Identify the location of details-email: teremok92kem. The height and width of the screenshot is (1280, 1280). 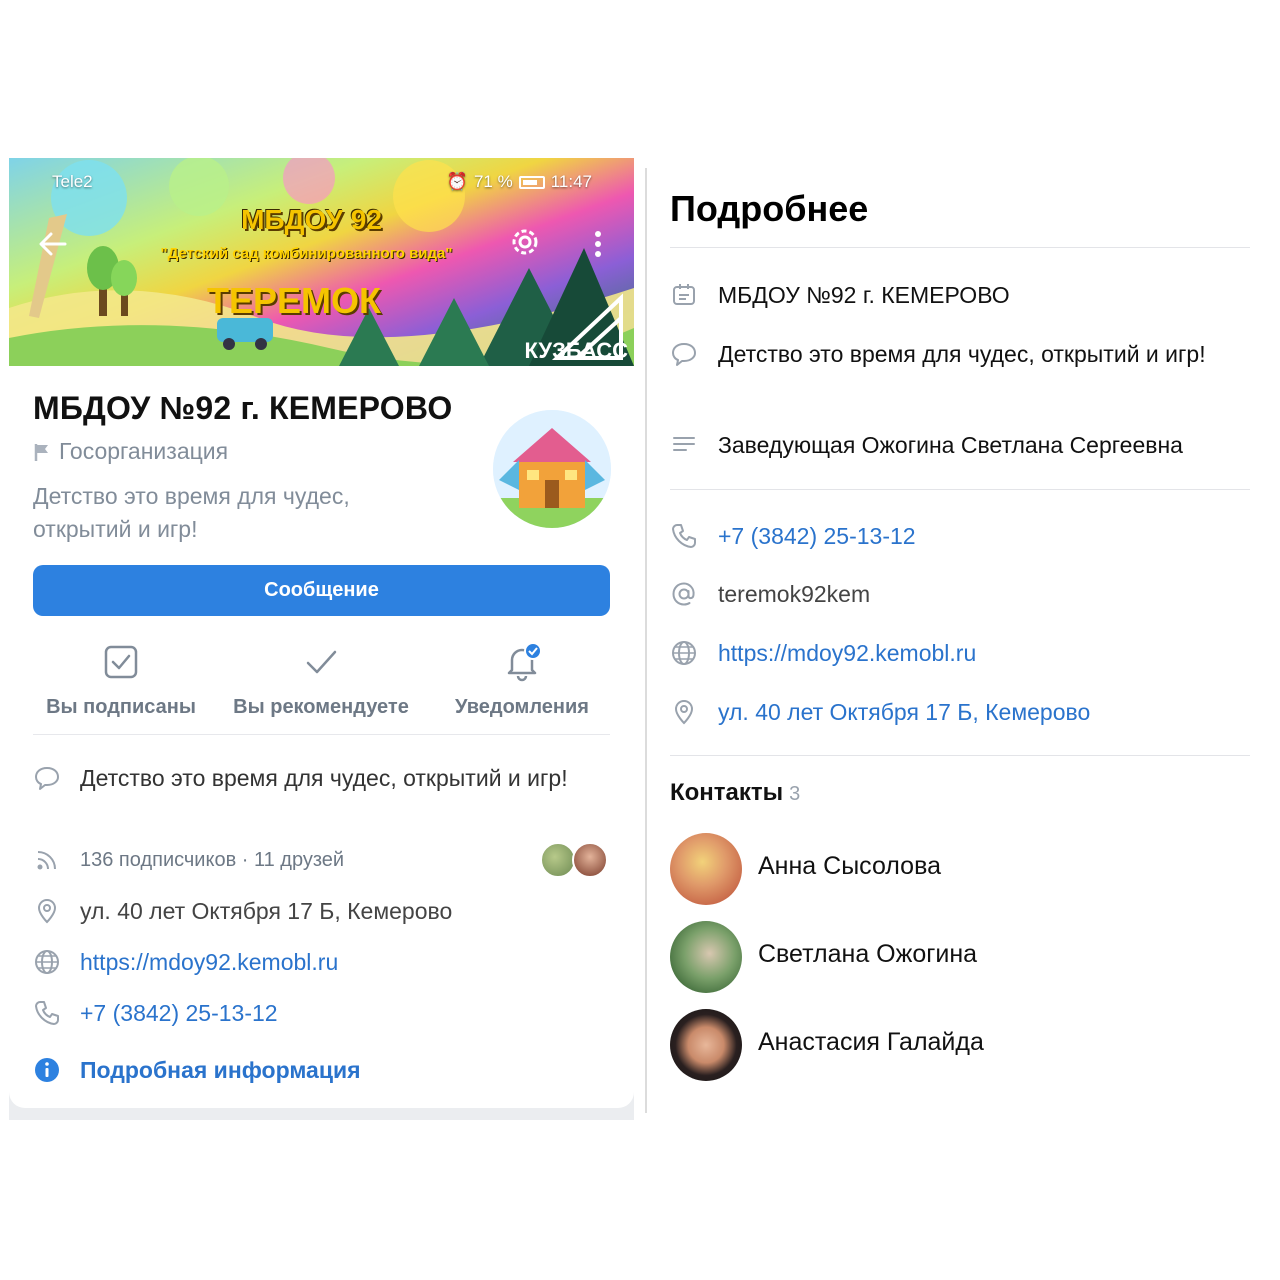
(794, 594).